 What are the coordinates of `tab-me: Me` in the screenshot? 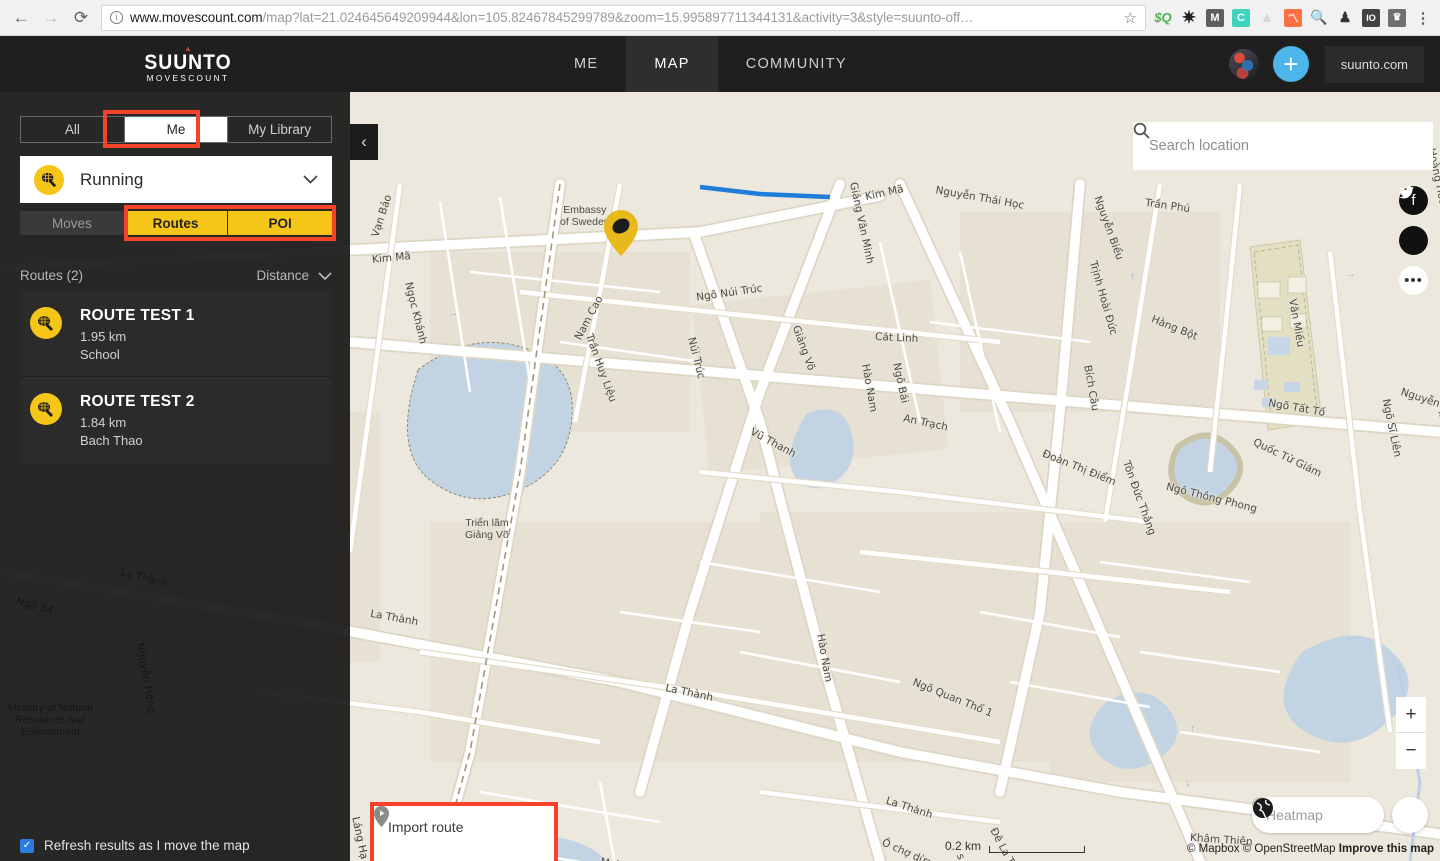 It's located at (176, 129).